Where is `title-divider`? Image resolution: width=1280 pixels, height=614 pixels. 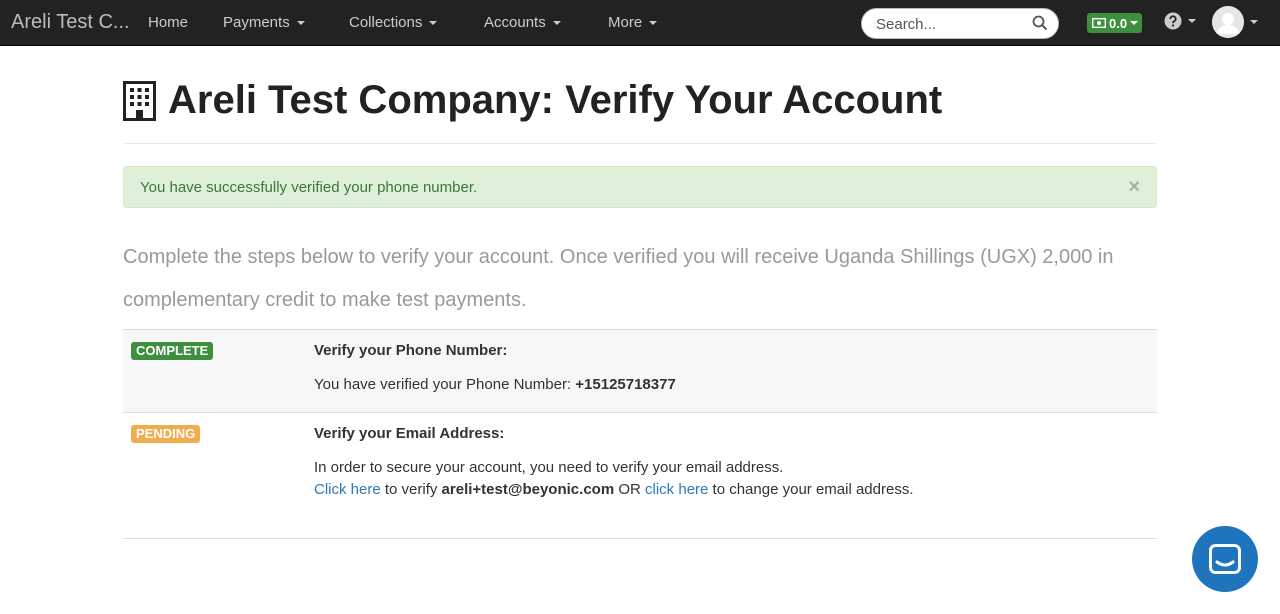
title-divider is located at coordinates (640, 143).